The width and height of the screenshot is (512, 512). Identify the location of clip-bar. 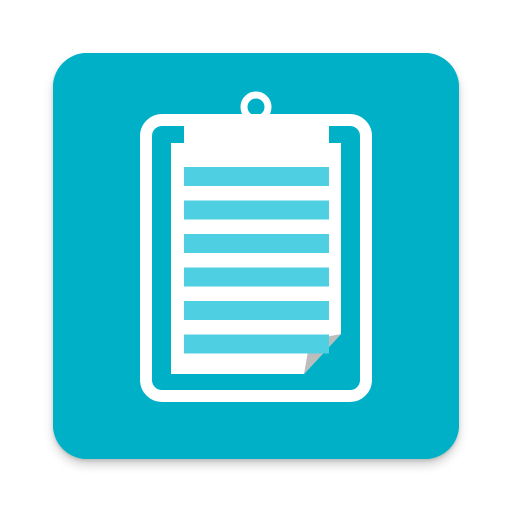
(256, 131).